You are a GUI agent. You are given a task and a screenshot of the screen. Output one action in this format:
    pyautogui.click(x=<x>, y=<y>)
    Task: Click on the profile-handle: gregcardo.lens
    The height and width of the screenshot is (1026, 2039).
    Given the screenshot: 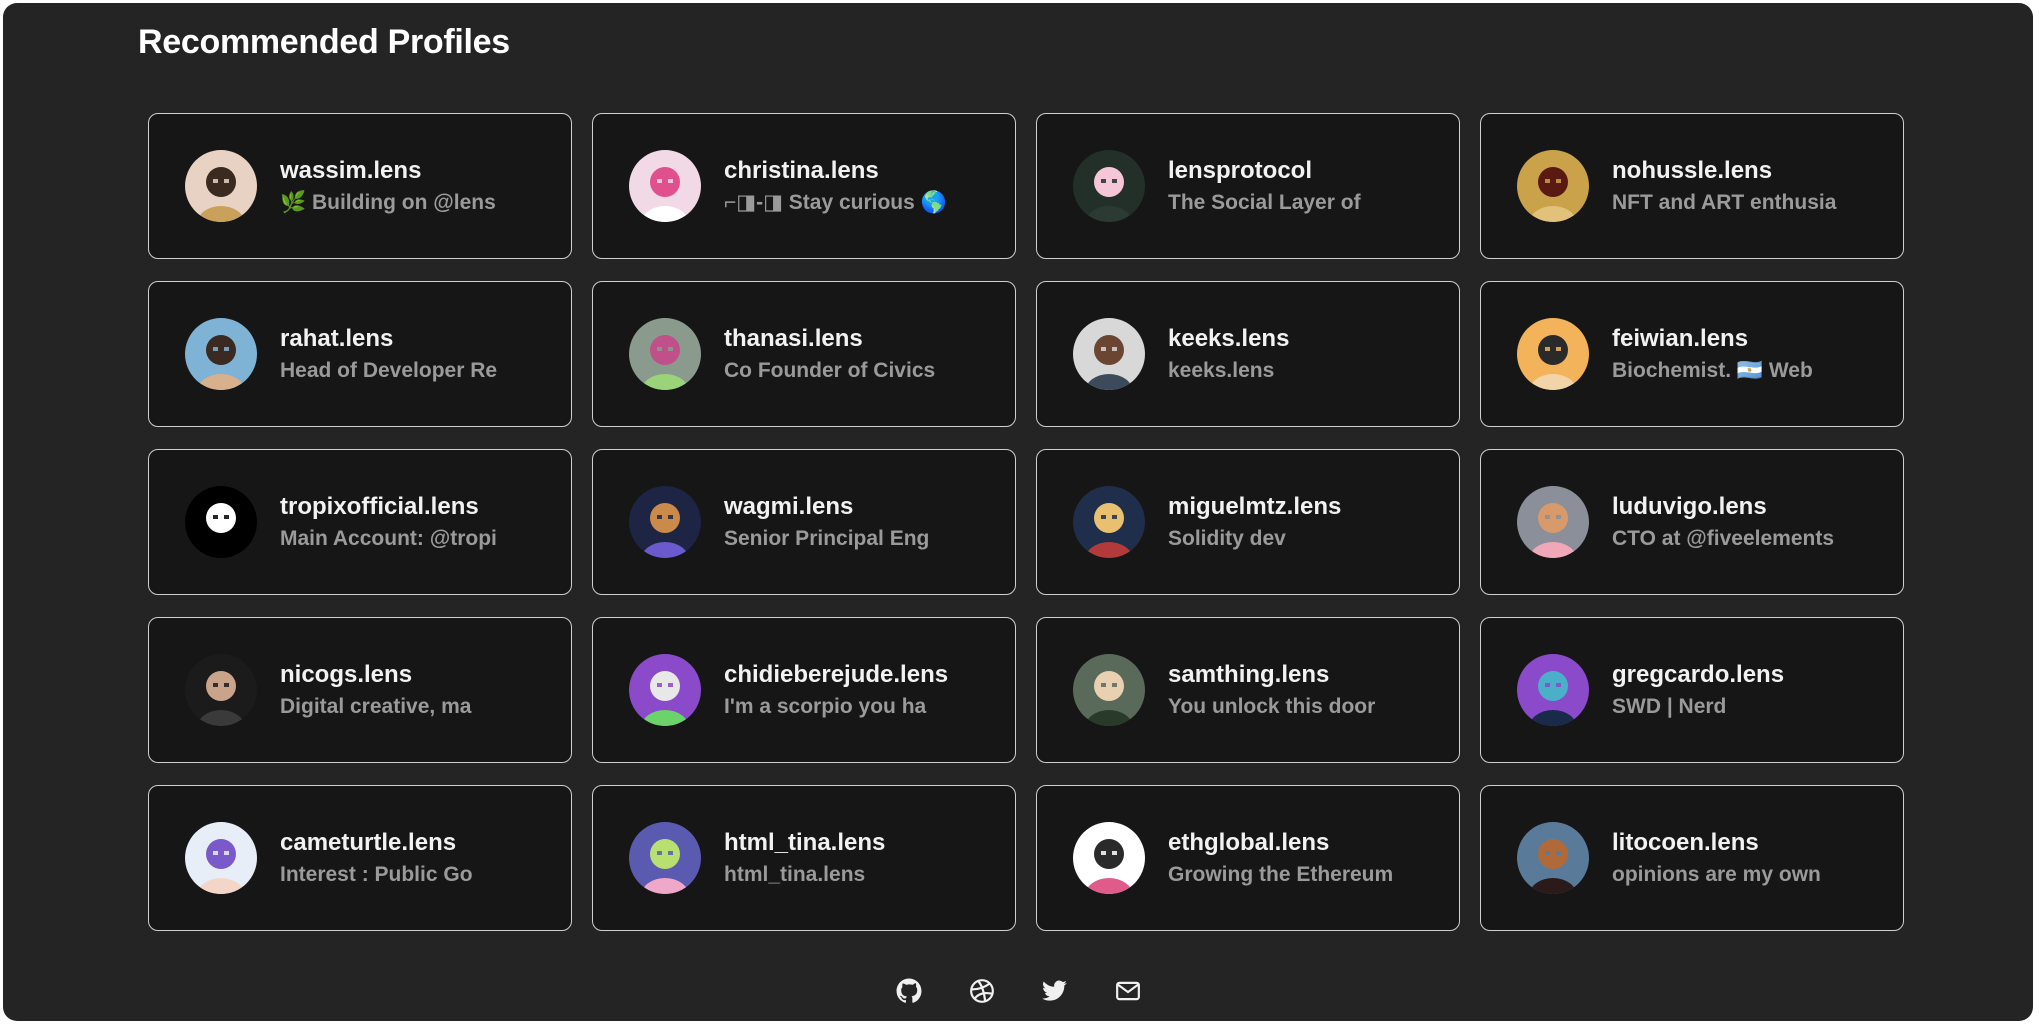 What is the action you would take?
    pyautogui.click(x=1698, y=675)
    